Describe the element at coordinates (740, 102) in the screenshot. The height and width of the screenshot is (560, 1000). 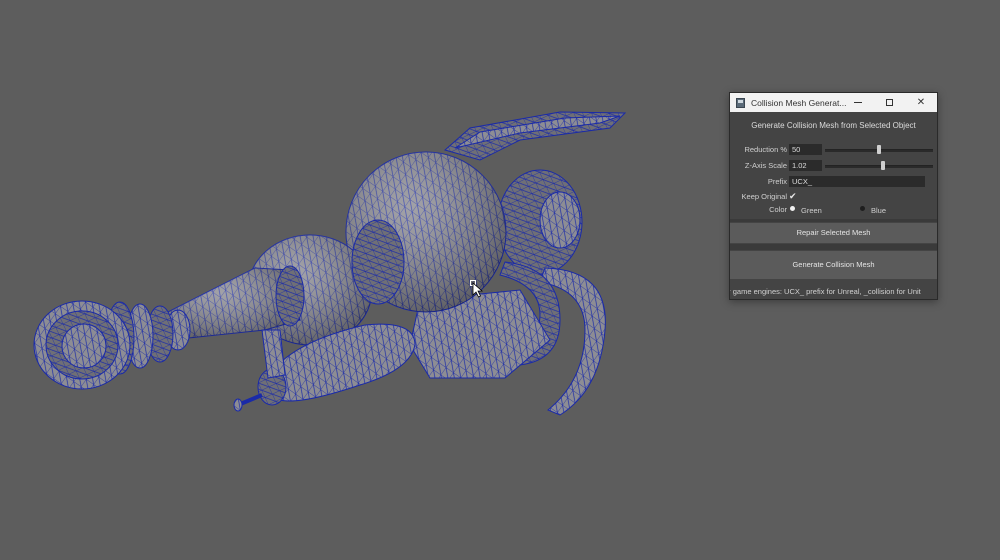
I see `maya-window-icon` at that location.